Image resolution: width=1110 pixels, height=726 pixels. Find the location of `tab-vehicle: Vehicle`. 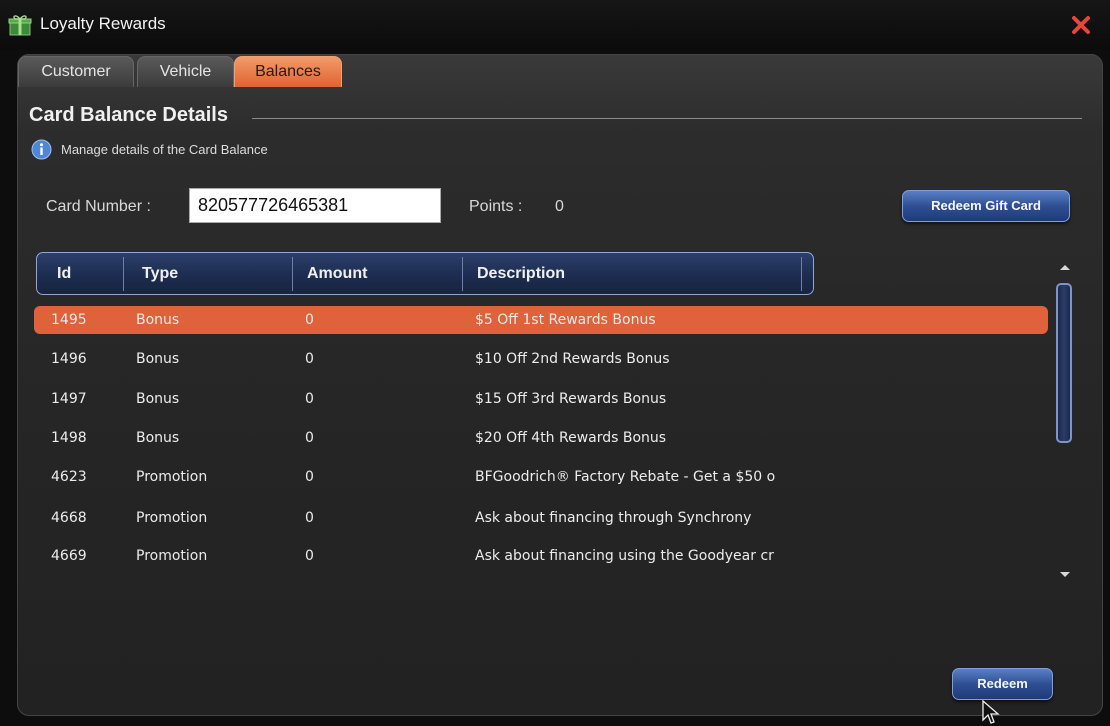

tab-vehicle: Vehicle is located at coordinates (185, 71).